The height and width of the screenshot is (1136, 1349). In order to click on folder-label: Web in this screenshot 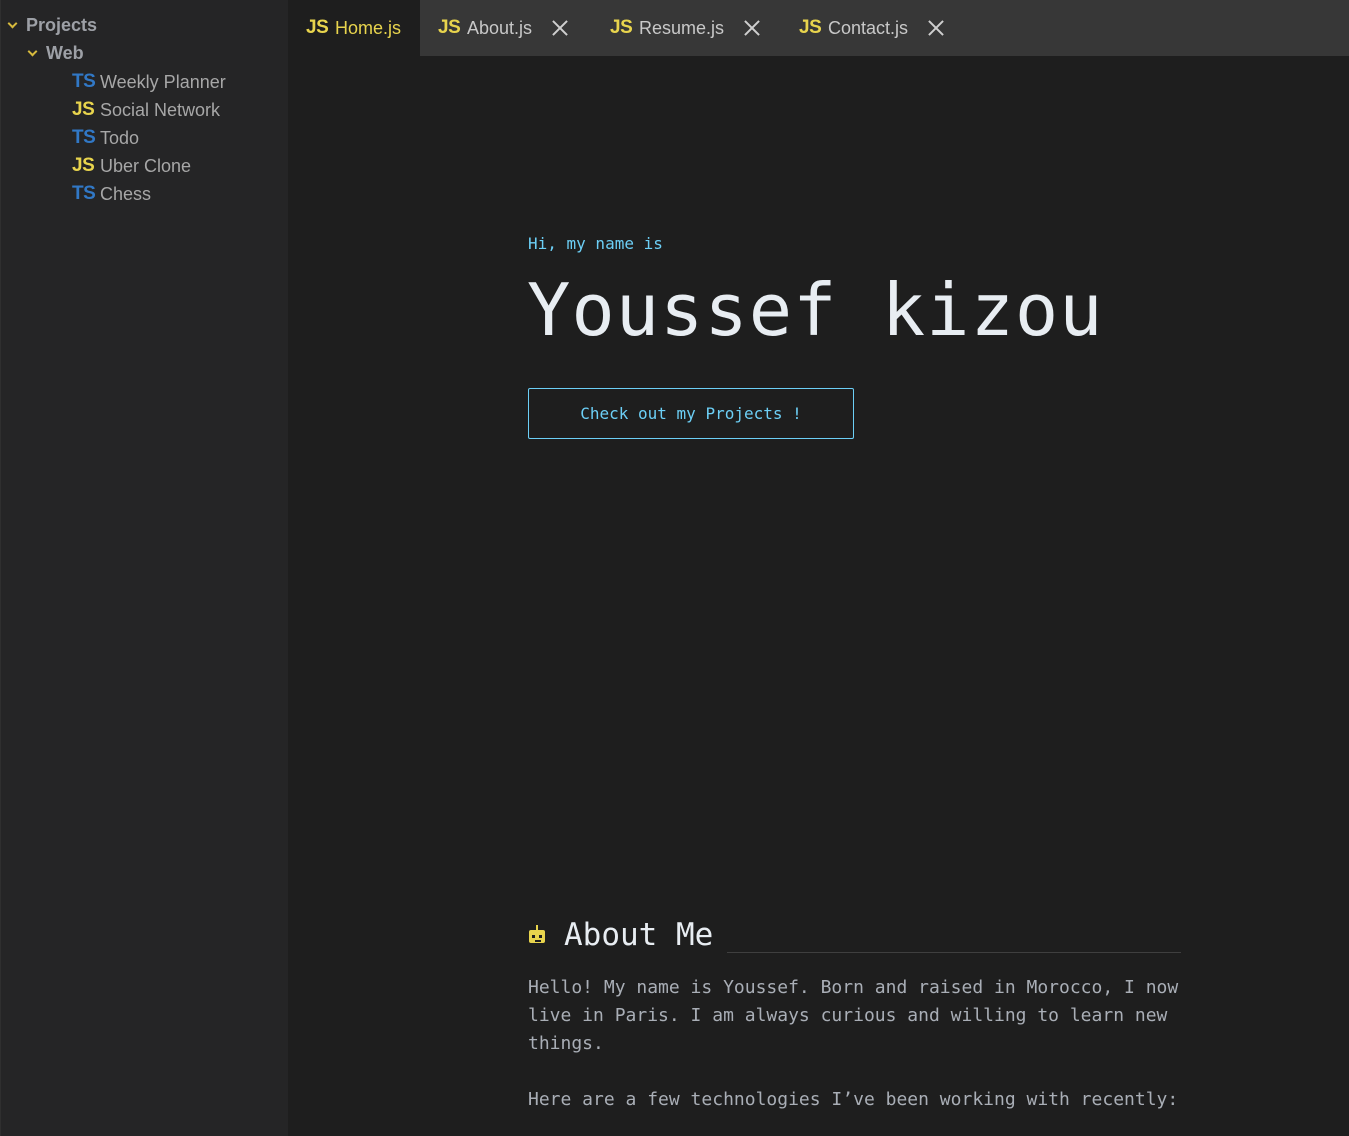, I will do `click(65, 52)`.